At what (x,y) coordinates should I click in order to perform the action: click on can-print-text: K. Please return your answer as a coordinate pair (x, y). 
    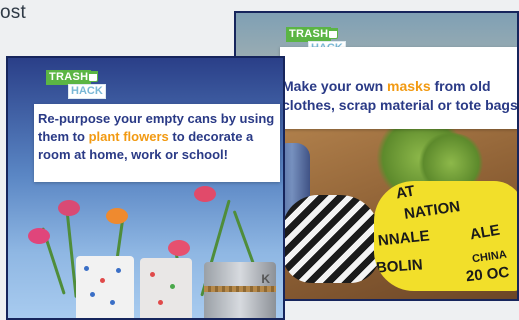
    Looking at the image, I should click on (265, 279).